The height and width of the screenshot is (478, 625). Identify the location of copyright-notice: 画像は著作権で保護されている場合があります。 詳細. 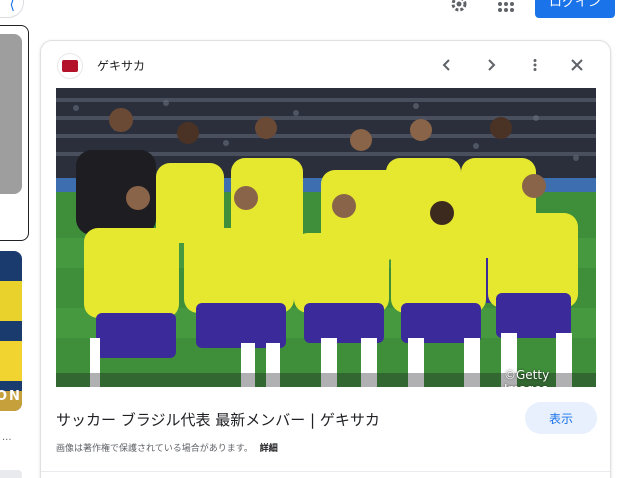
(167, 447).